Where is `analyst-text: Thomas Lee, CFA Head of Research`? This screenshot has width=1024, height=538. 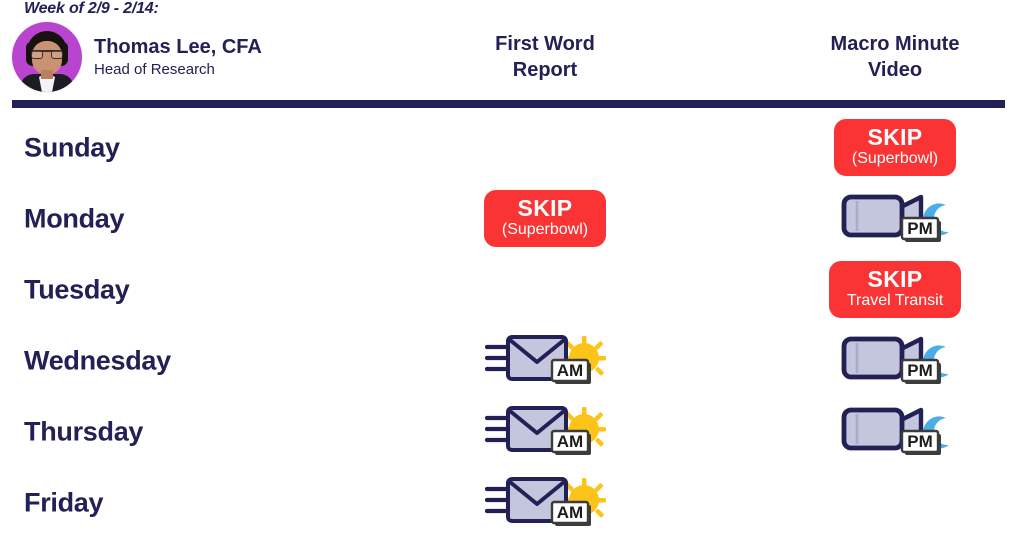
analyst-text: Thomas Lee, CFA Head of Research is located at coordinates (178, 57).